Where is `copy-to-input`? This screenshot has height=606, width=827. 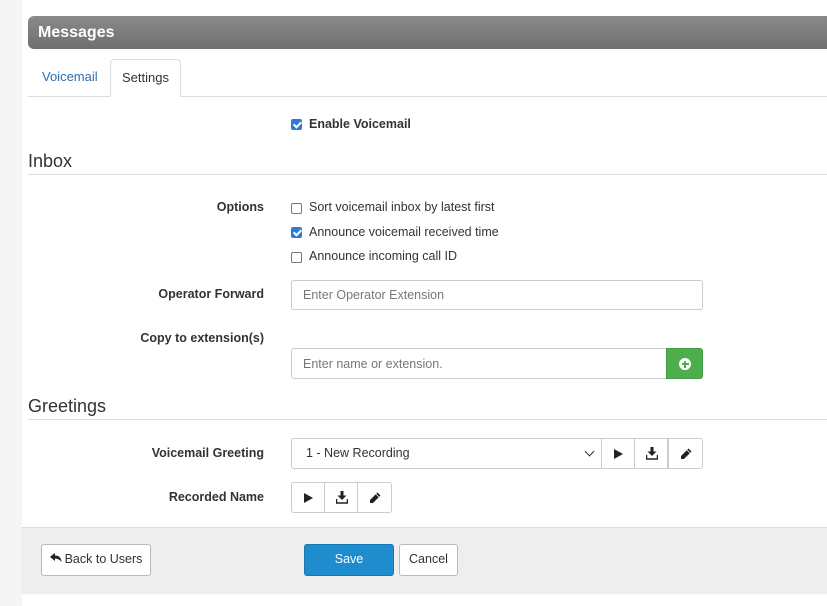
copy-to-input is located at coordinates (479, 363).